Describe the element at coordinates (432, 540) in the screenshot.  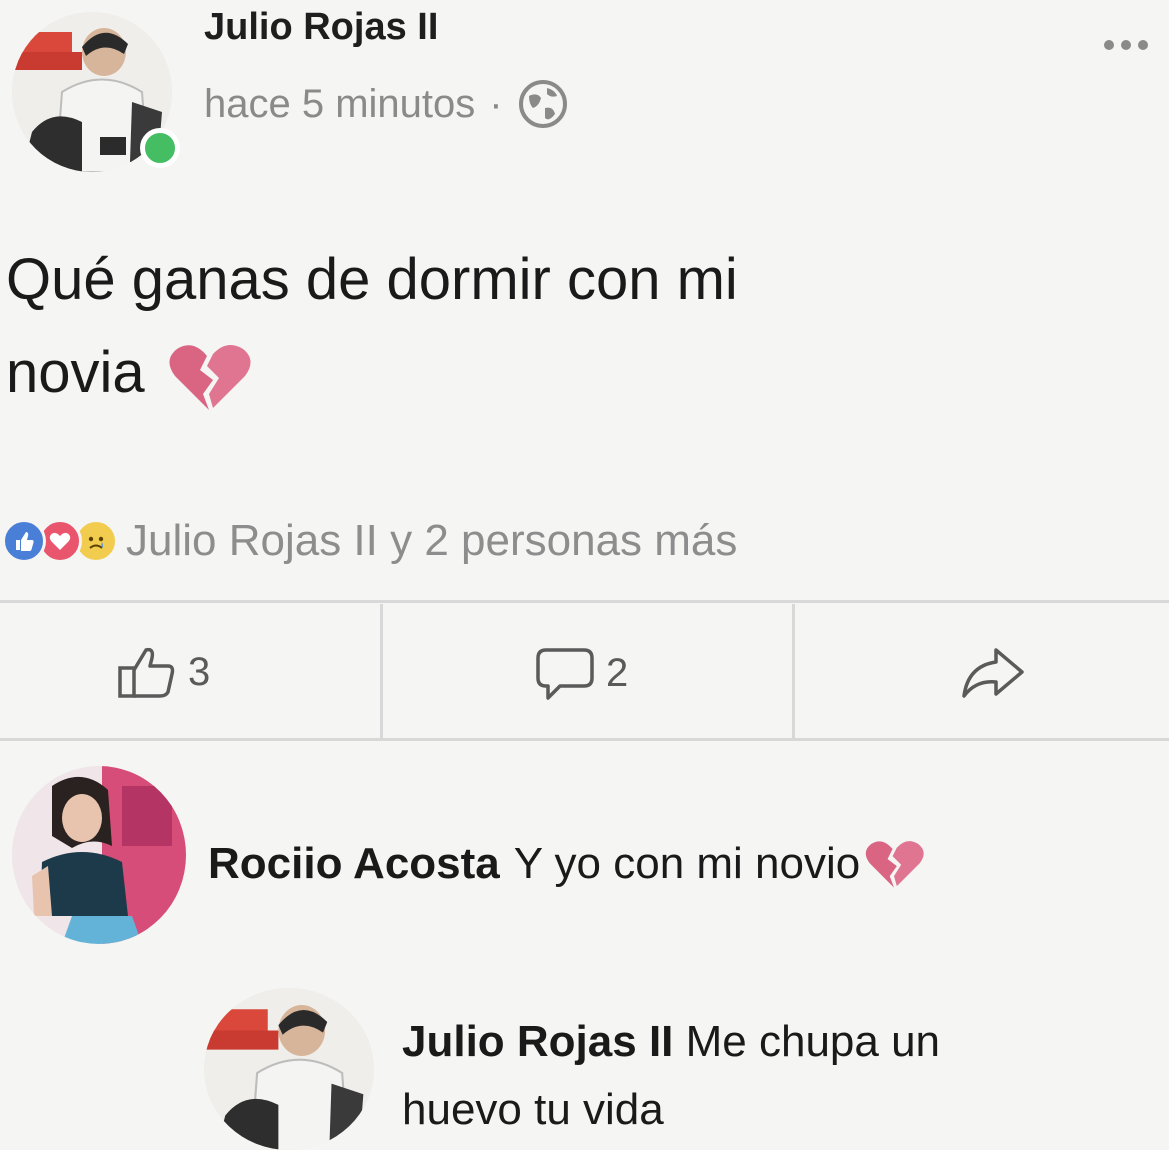
I see `reactions-summary-text: Julio Rojas II y 2 personas más` at that location.